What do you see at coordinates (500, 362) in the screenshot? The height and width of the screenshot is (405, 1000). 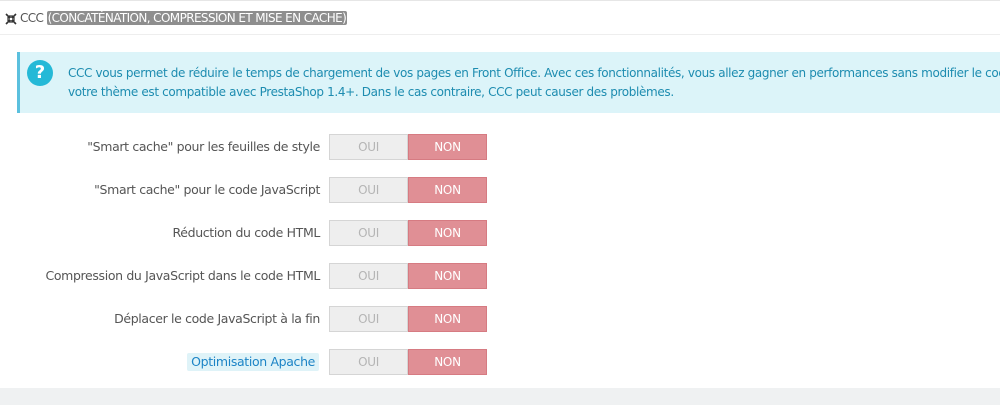 I see `setting-row-apache-optim: Optimisation Apache OUI NON` at bounding box center [500, 362].